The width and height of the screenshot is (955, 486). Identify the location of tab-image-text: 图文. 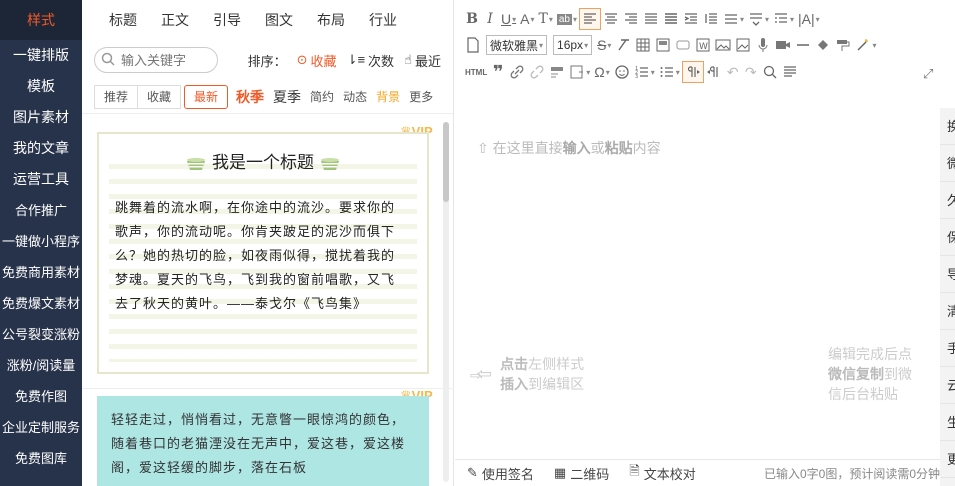
(279, 20).